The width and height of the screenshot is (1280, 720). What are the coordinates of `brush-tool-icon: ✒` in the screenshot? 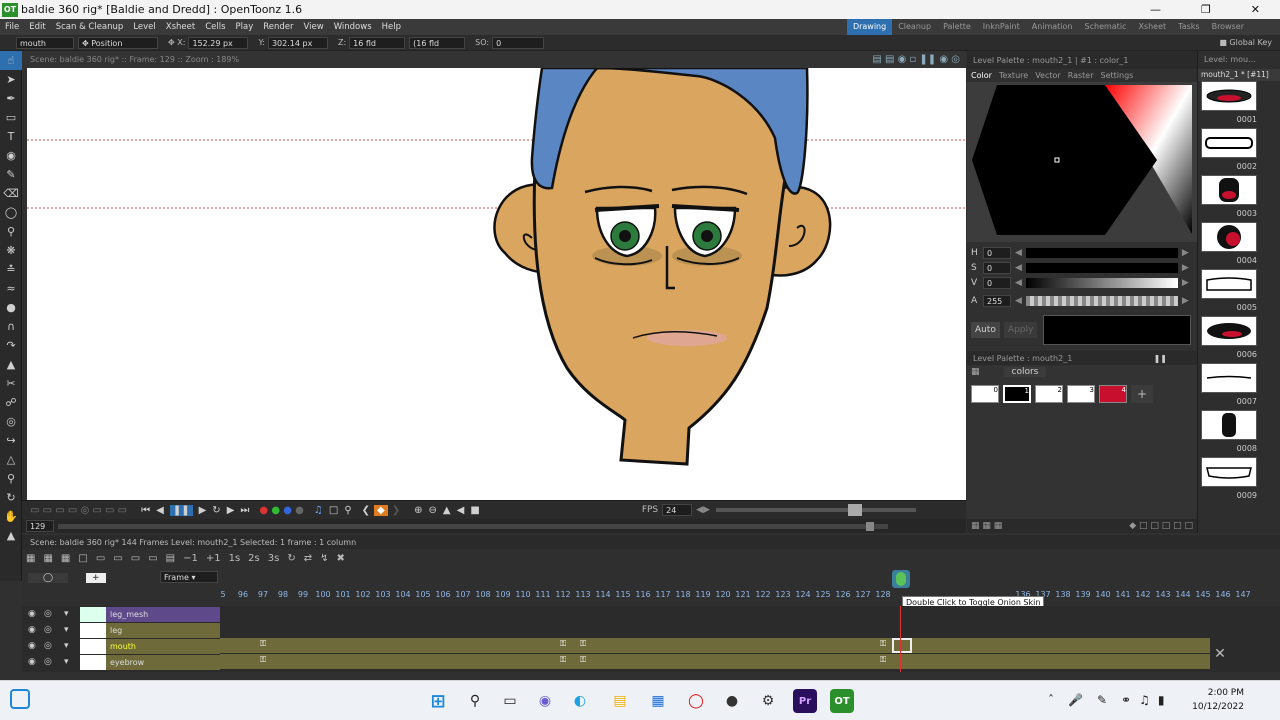 It's located at (11, 98).